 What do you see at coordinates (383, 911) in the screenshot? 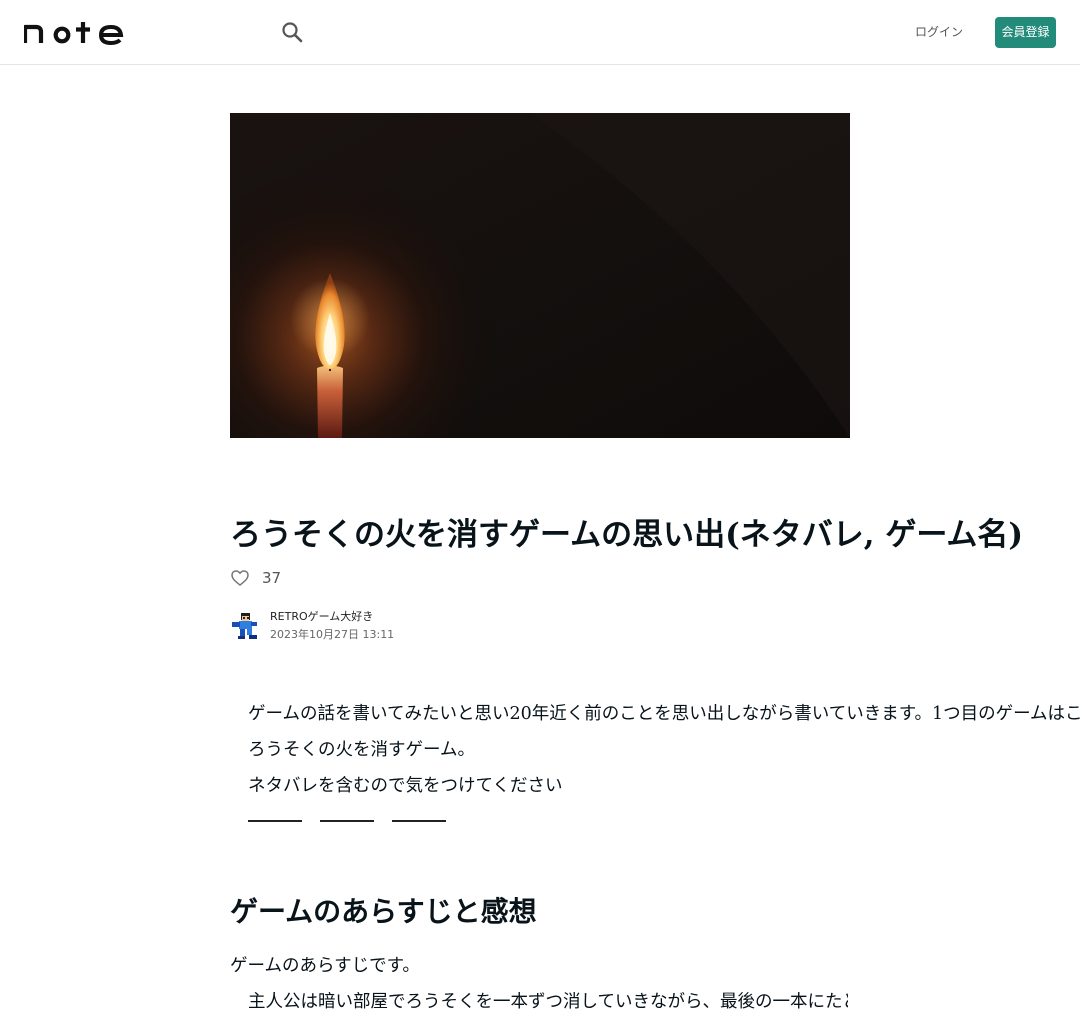
I see `section-heading: ゲームのあらすじと感想` at bounding box center [383, 911].